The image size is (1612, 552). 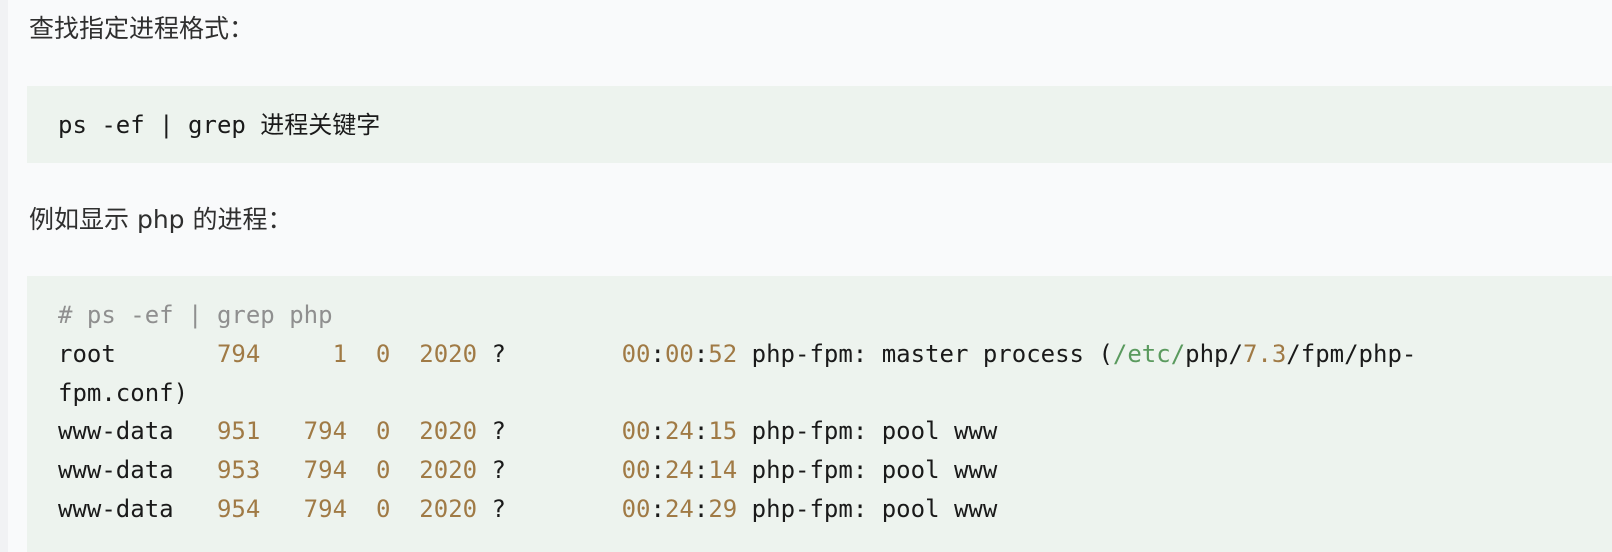 I want to click on command-path: /etc/, so click(x=1149, y=353).